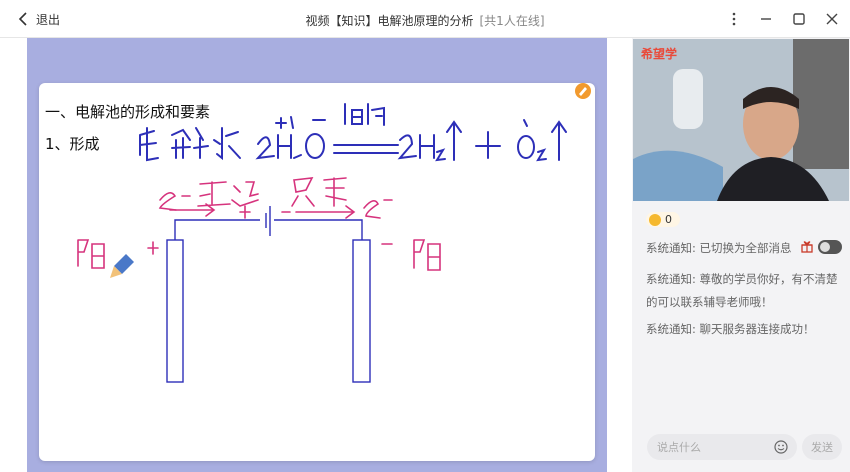 The width and height of the screenshot is (850, 472). What do you see at coordinates (663, 219) in the screenshot?
I see `coin-counter: 0` at bounding box center [663, 219].